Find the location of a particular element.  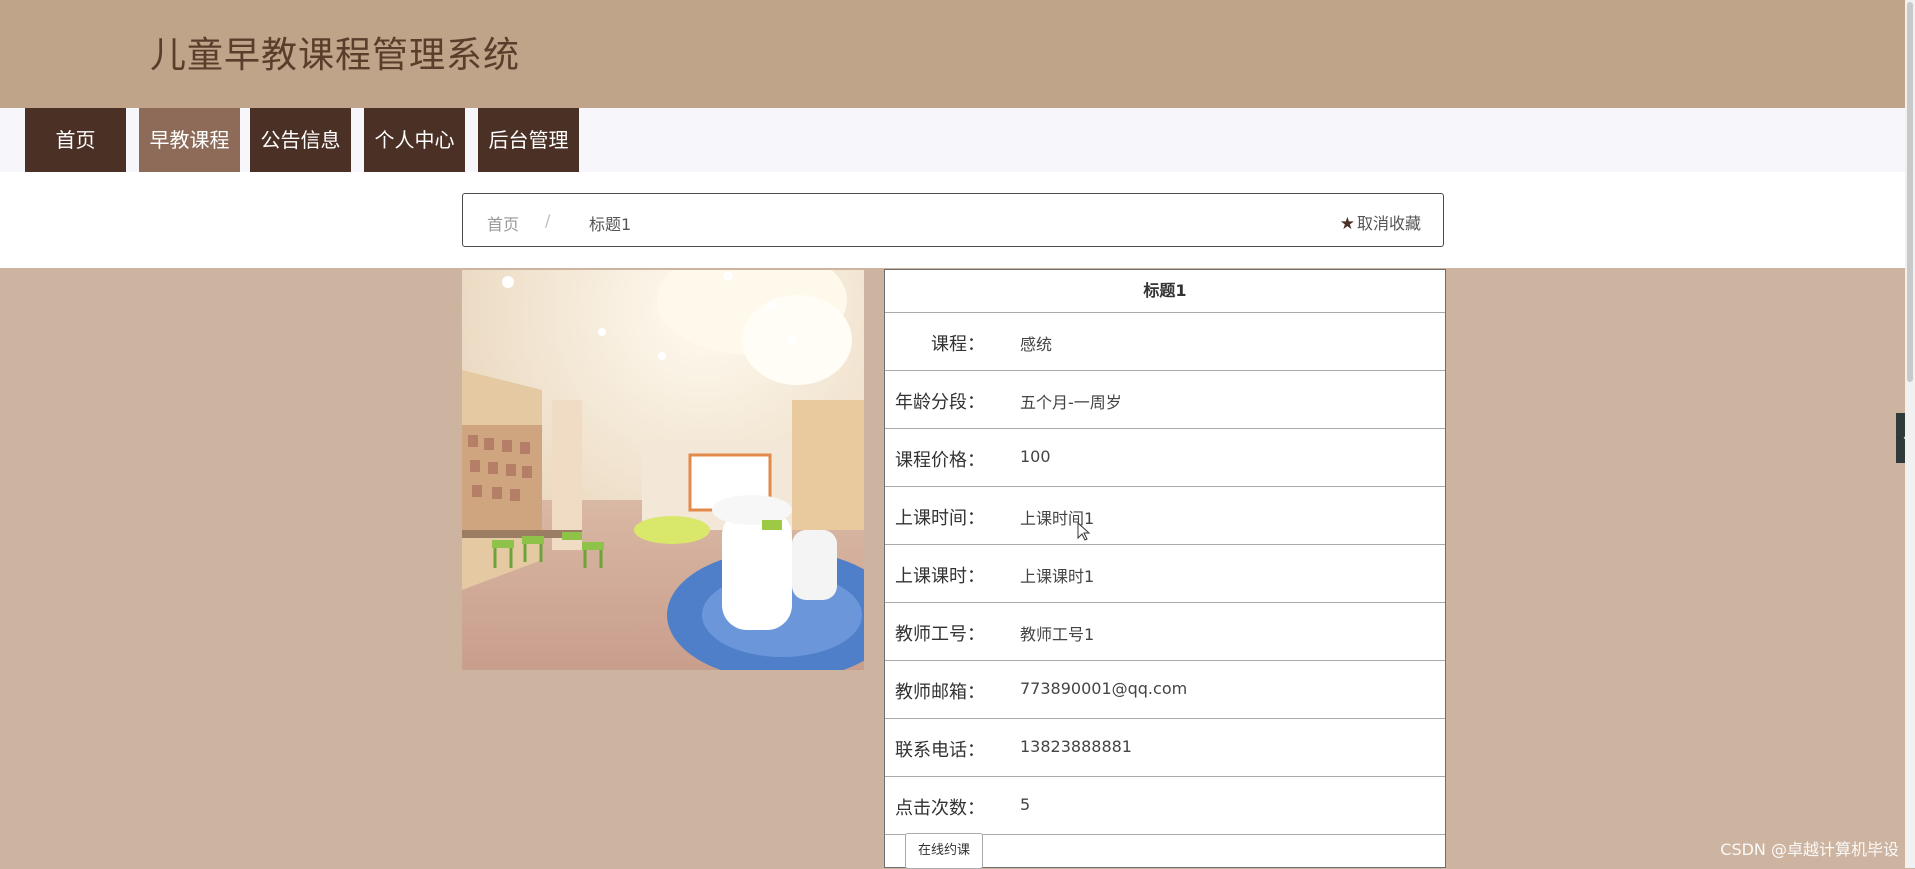

breadcrumb: 首页 / 标题1 ★ 取消收藏 is located at coordinates (953, 220).